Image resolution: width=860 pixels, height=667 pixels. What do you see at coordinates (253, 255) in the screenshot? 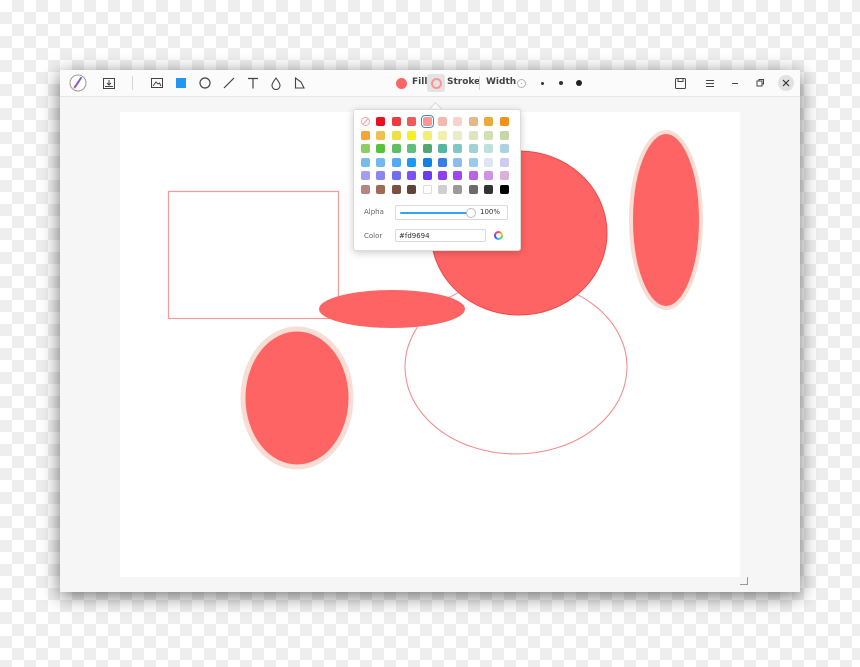
I see `rectangle-shape` at bounding box center [253, 255].